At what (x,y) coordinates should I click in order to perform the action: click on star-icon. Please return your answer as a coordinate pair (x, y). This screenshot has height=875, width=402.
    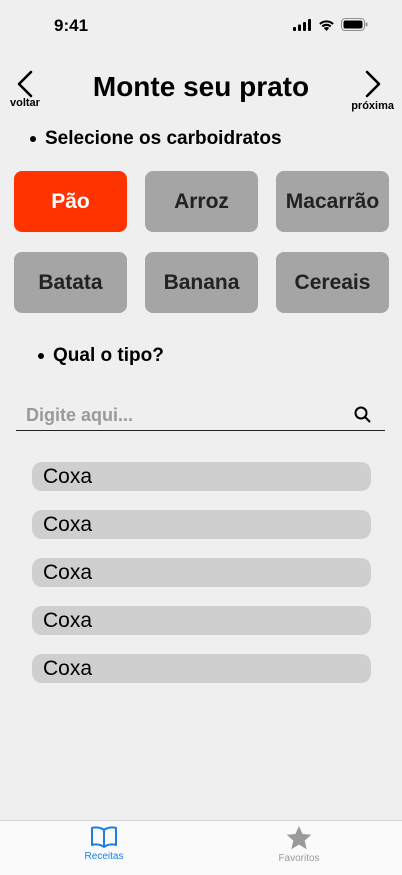
    Looking at the image, I should click on (299, 838).